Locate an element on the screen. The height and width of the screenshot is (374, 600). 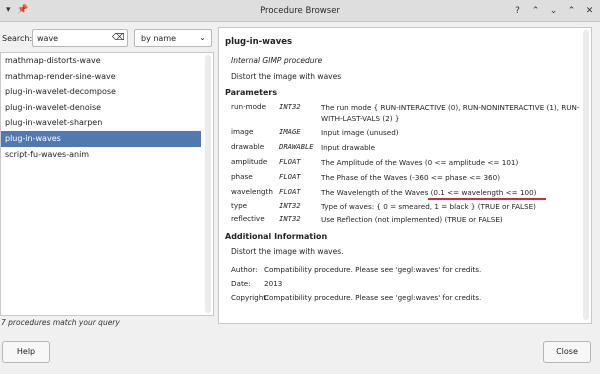
parameter-type: DRAWABLE is located at coordinates (296, 146).